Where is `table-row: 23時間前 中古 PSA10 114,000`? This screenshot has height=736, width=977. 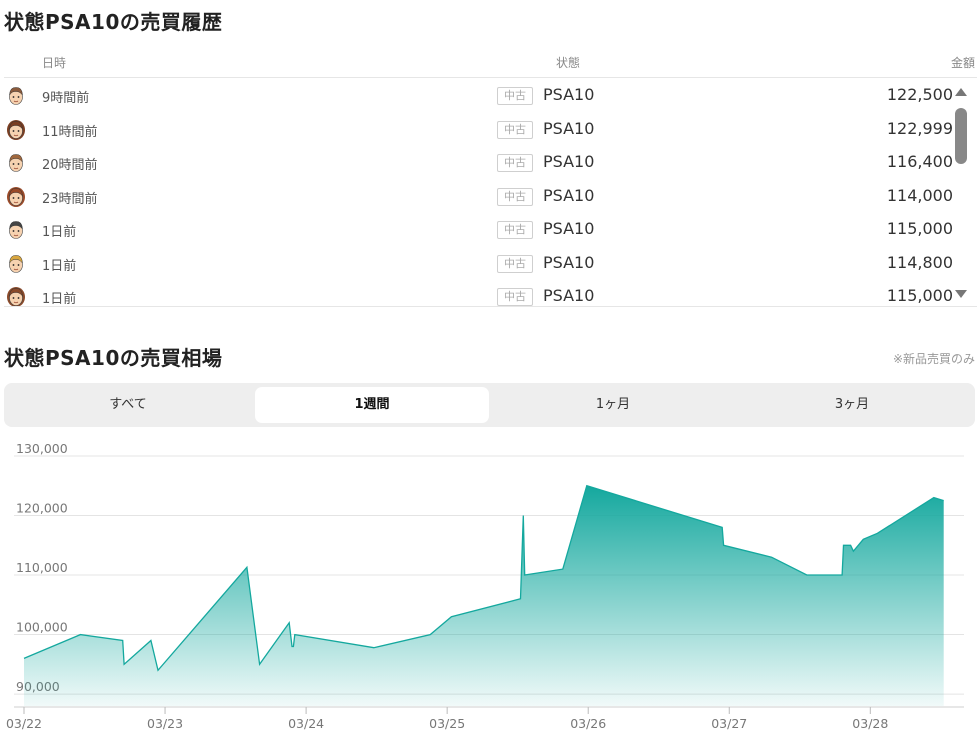 table-row: 23時間前 中古 PSA10 114,000 is located at coordinates (490, 197).